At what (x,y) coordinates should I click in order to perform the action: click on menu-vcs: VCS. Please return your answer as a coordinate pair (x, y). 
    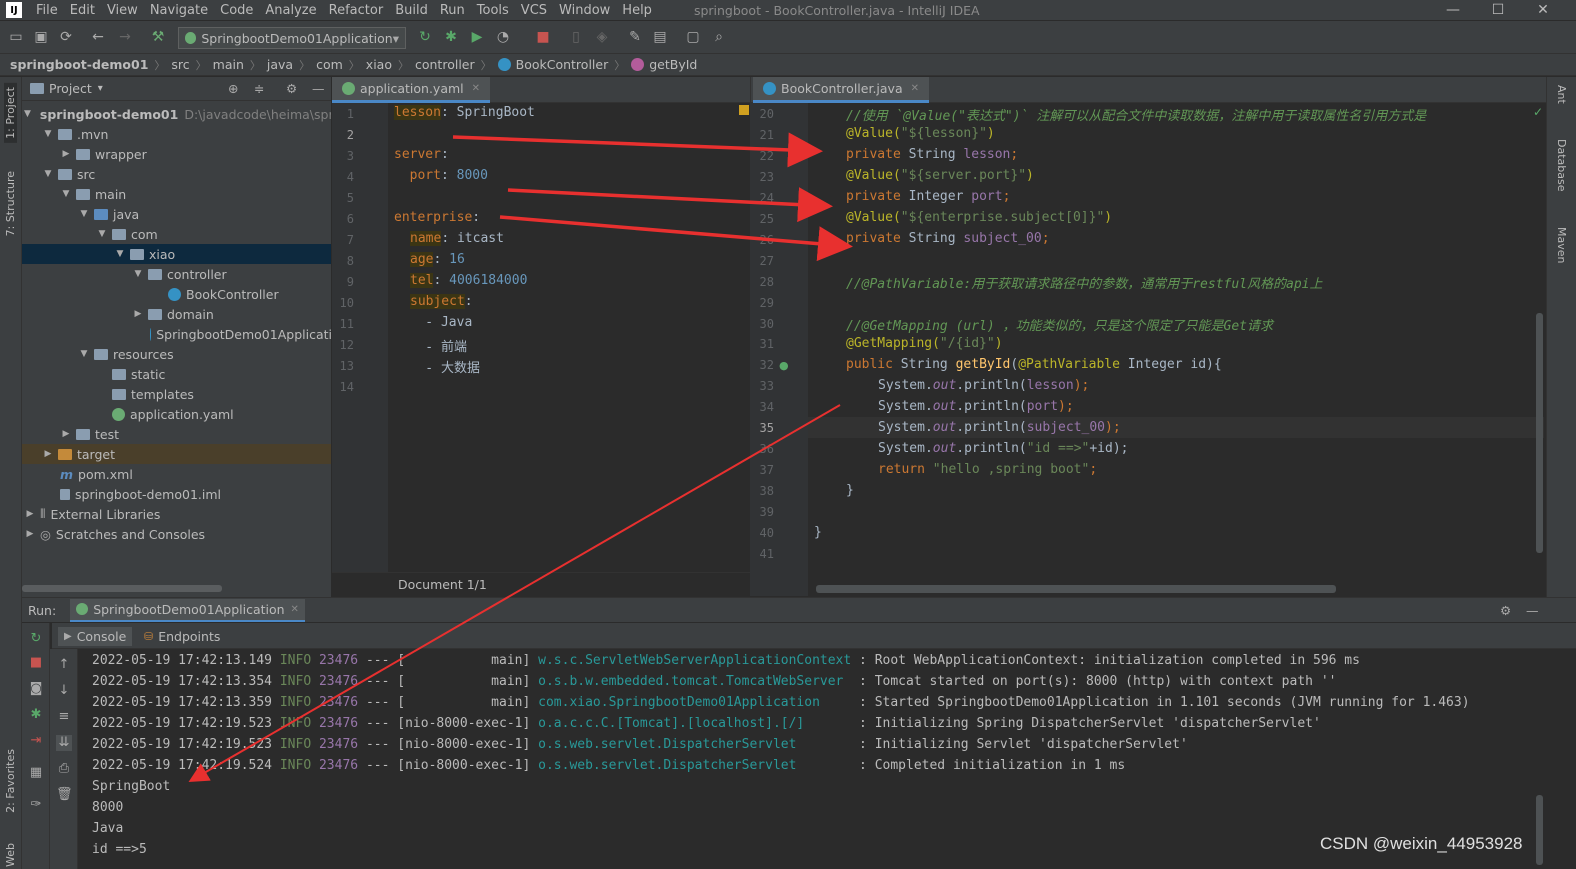
    Looking at the image, I should click on (534, 10).